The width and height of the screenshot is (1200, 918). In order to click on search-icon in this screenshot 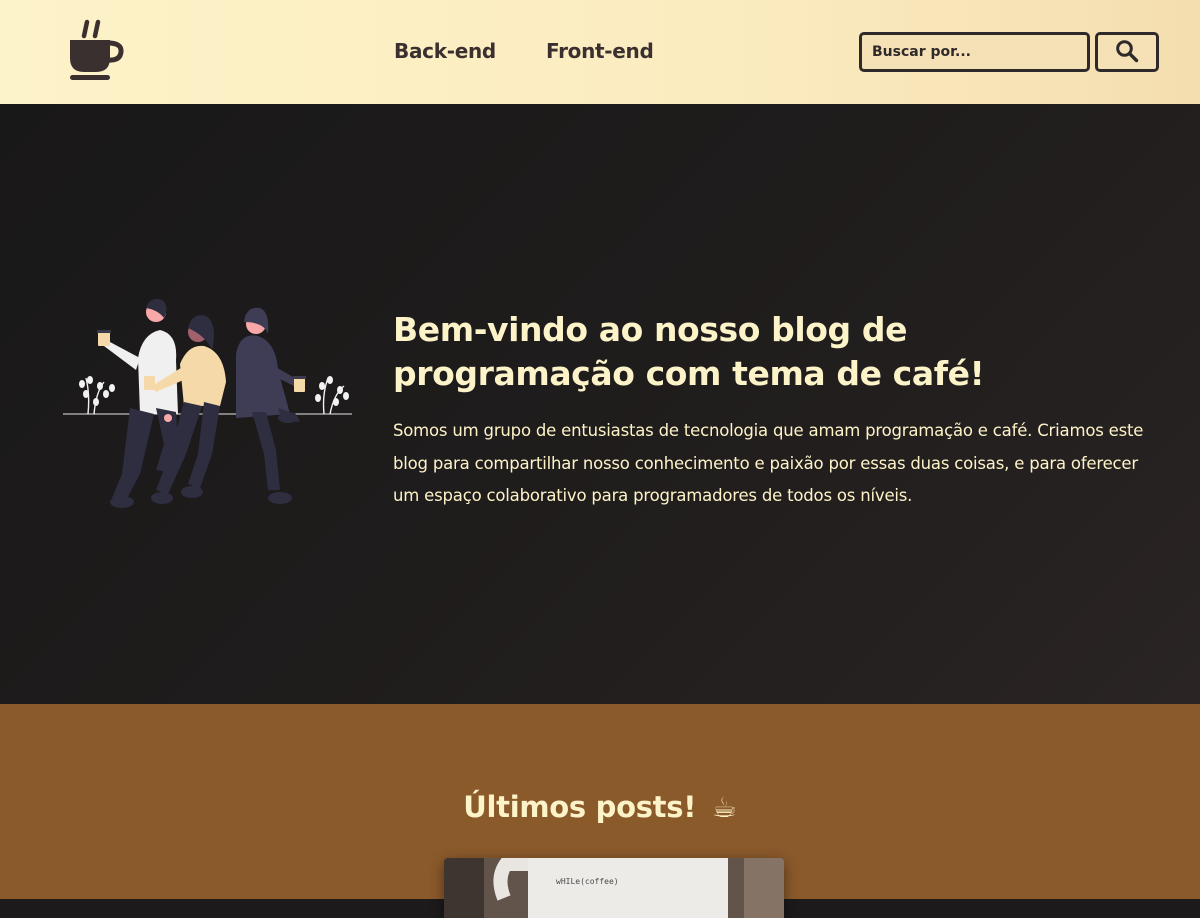, I will do `click(1127, 52)`.